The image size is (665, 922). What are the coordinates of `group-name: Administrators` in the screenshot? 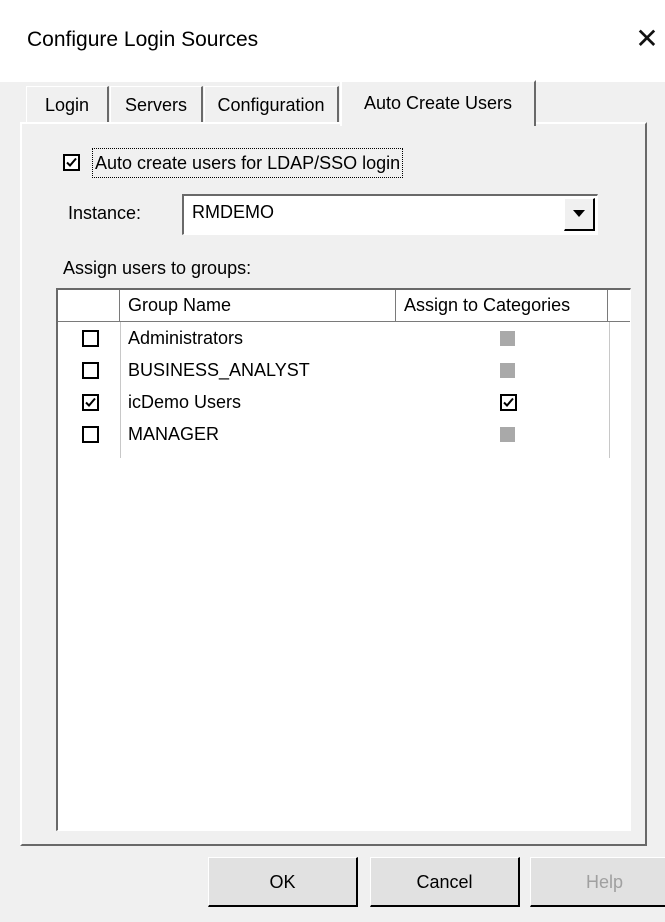 It's located at (186, 338).